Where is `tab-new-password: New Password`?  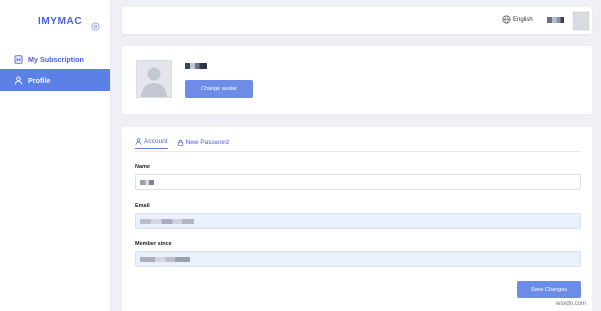
tab-new-password: New Password is located at coordinates (203, 143).